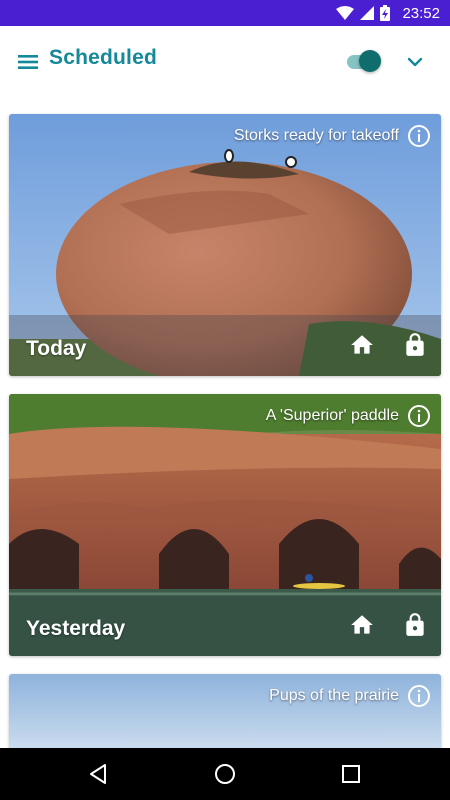  I want to click on status-bar: 23:52, so click(225, 13).